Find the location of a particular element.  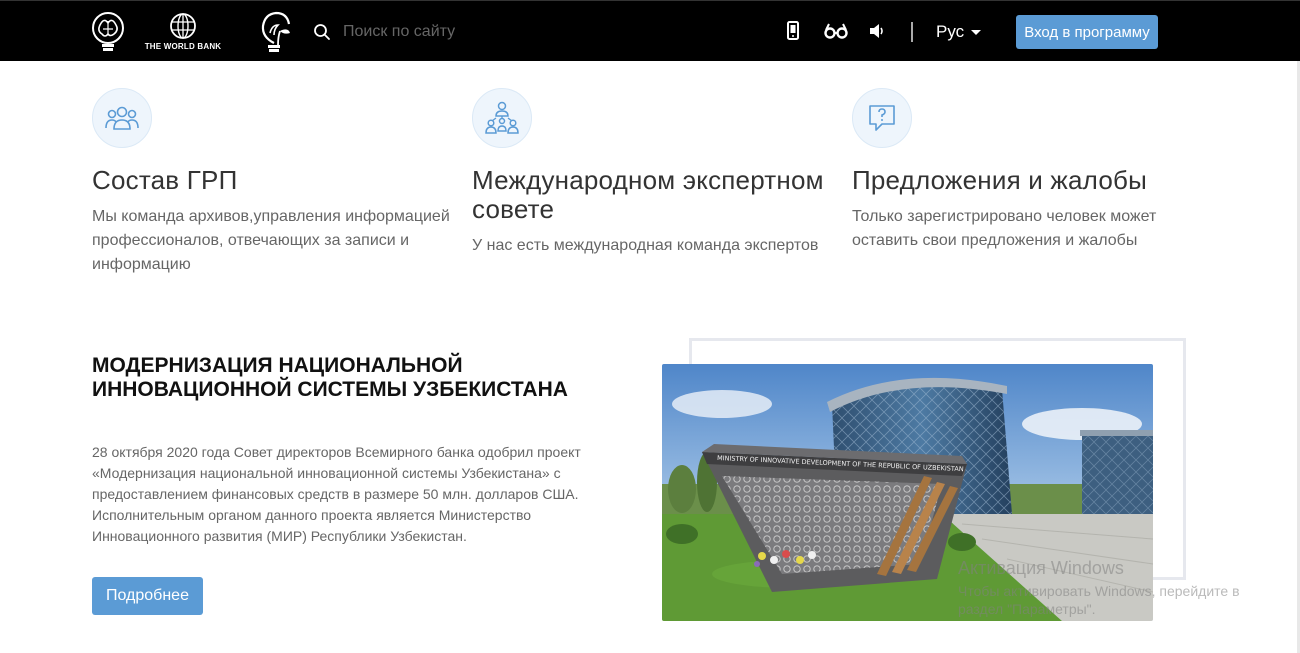

mobile-version-icon is located at coordinates (793, 33).